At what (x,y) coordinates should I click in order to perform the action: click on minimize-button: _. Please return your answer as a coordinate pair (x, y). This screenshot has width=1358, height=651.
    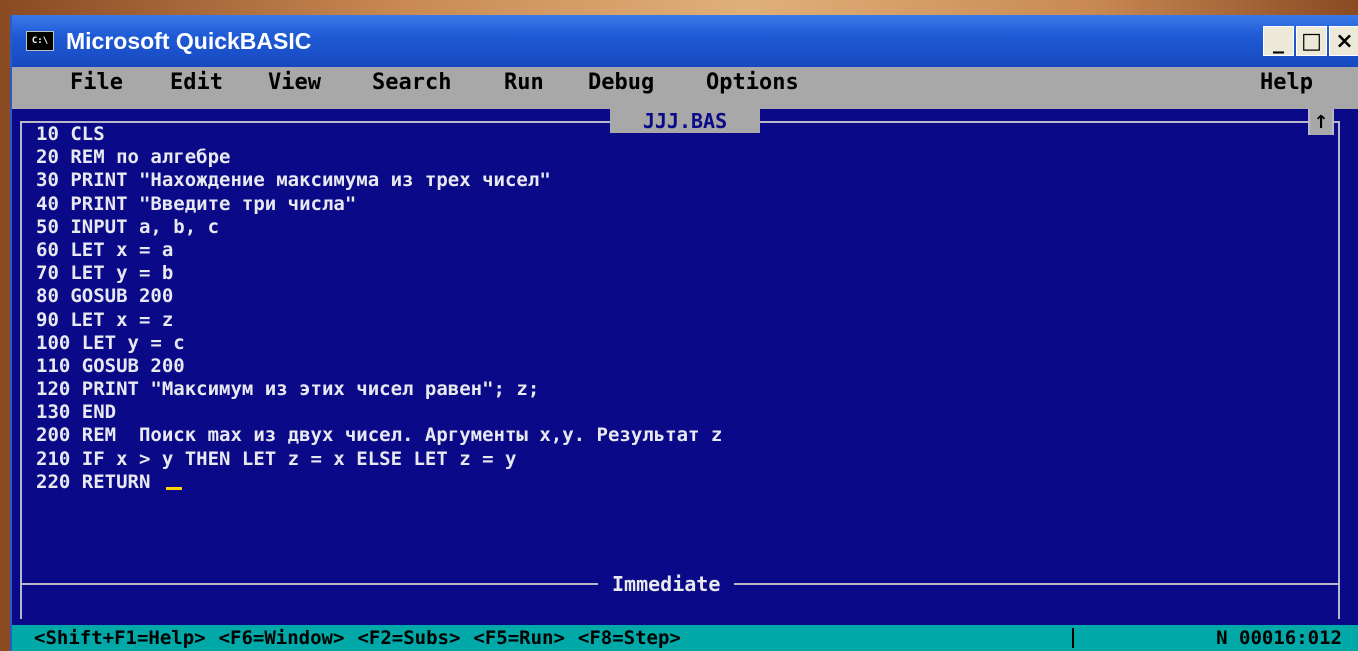
    Looking at the image, I should click on (1278, 41).